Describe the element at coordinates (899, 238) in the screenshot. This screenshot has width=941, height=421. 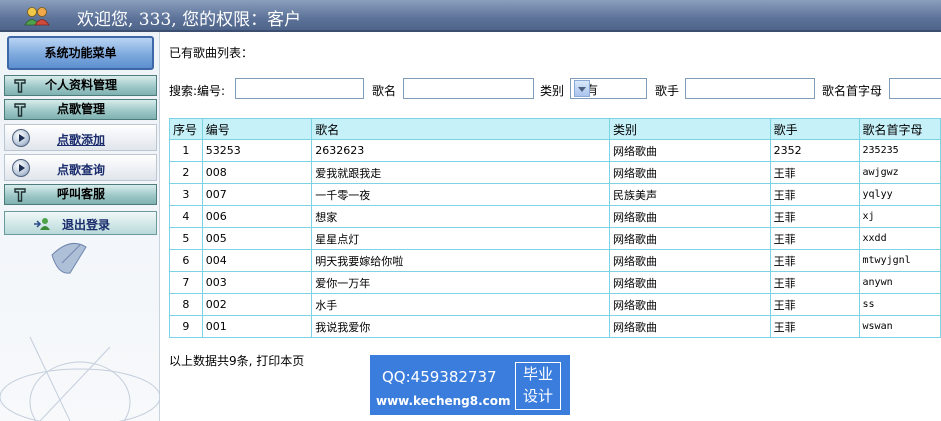
I see `table-cell: xxdd` at that location.